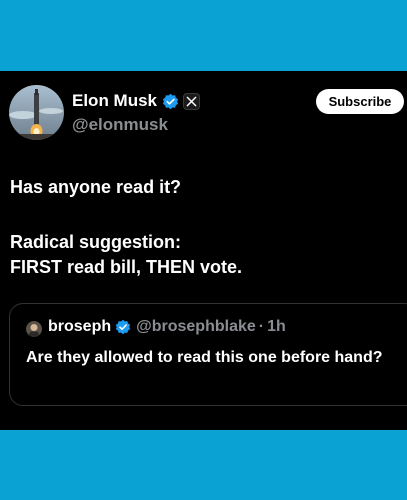  What do you see at coordinates (36, 112) in the screenshot?
I see `author-avatar` at bounding box center [36, 112].